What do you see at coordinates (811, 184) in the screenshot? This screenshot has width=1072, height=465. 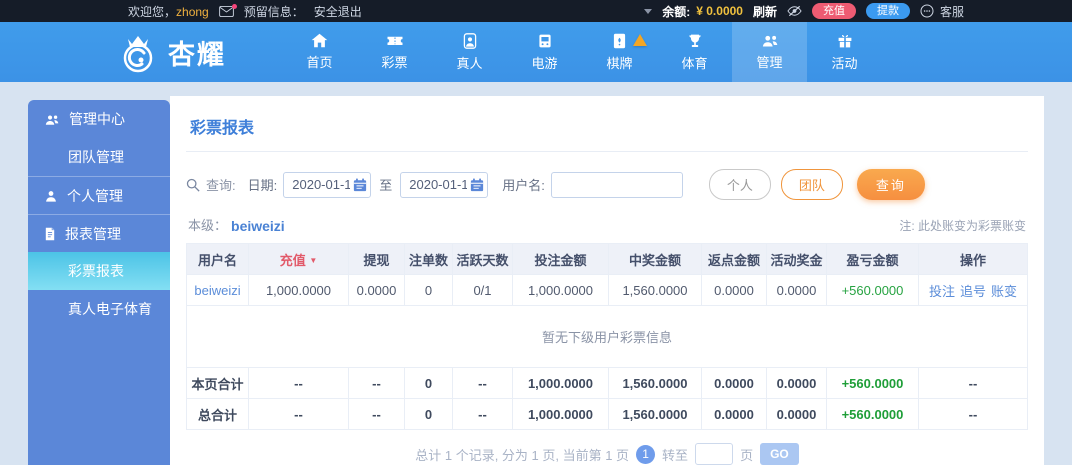 I see `team-filter-button: 团队` at bounding box center [811, 184].